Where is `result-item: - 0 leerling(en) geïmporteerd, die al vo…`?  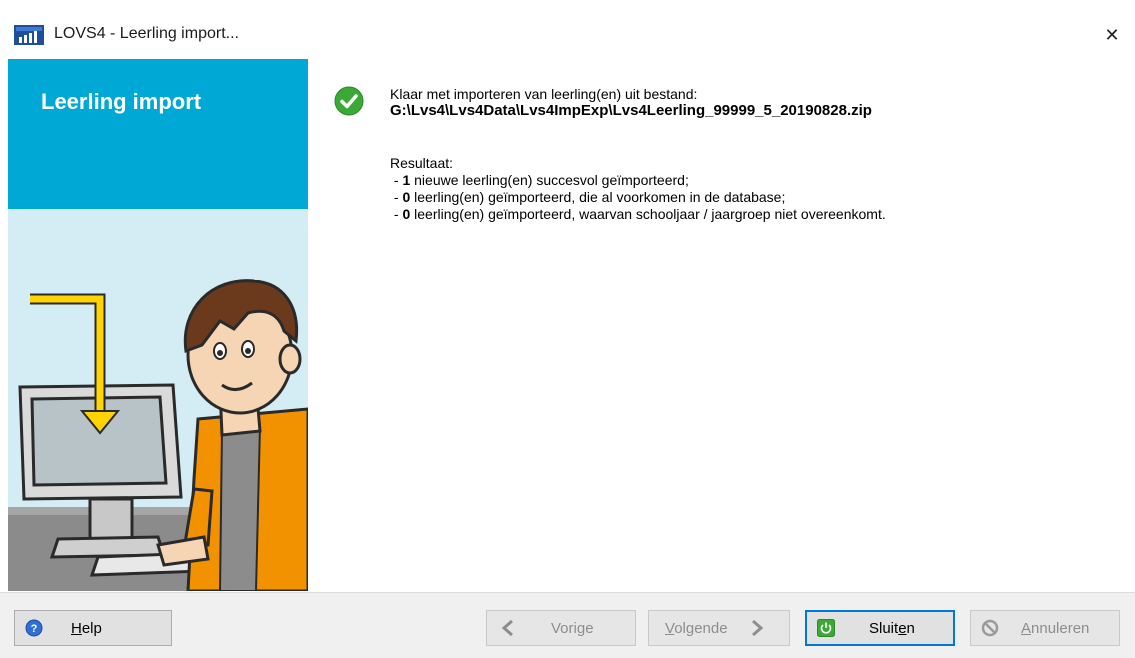 result-item: - 0 leerling(en) geïmporteerd, die al vo… is located at coordinates (587, 197).